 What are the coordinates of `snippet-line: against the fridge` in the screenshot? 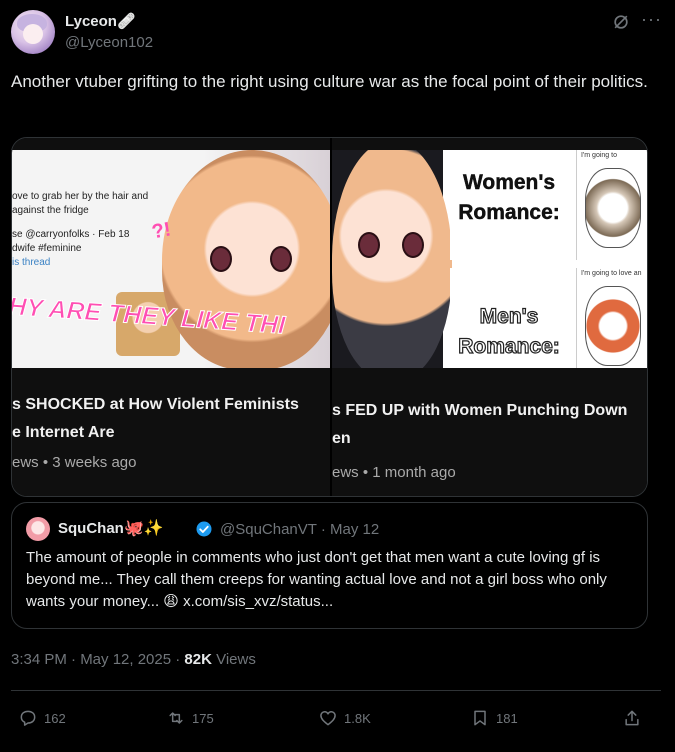 It's located at (50, 210).